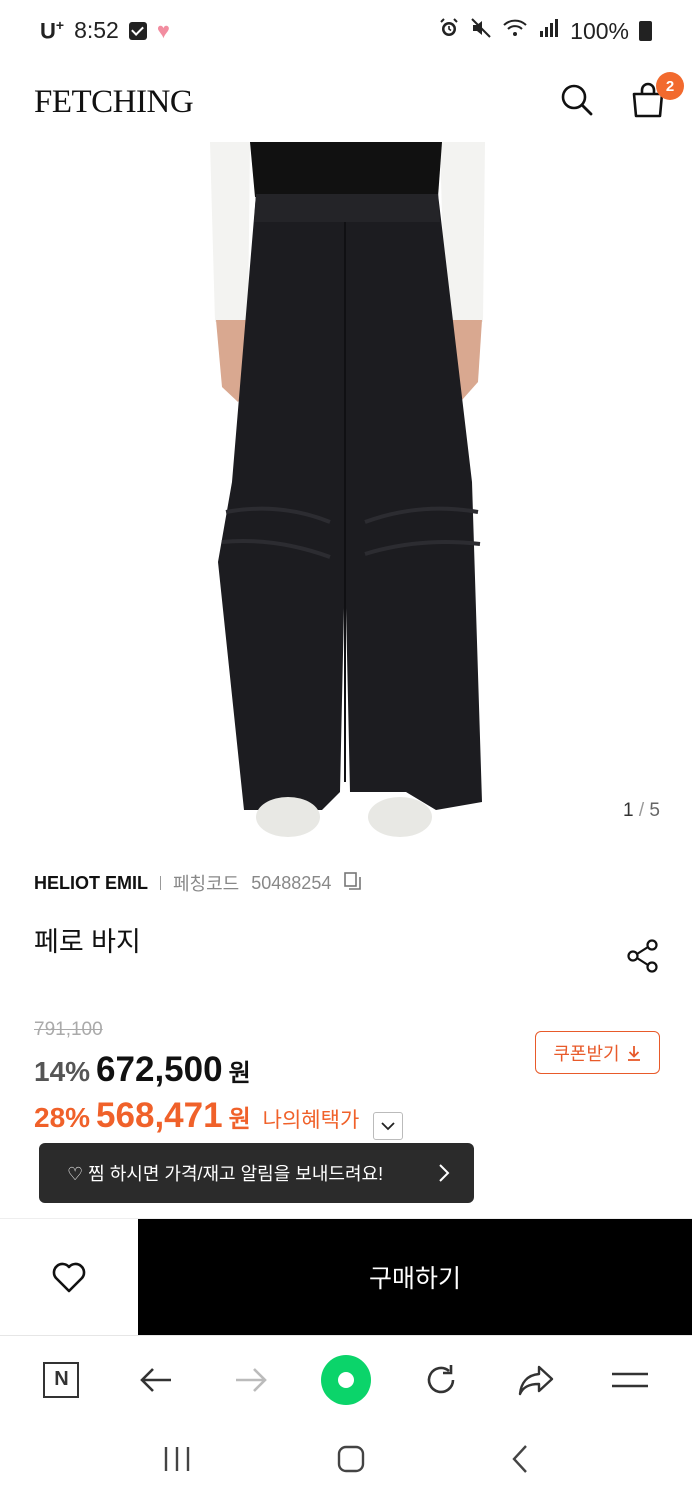  I want to click on discount-percent: 14%, so click(62, 1071).